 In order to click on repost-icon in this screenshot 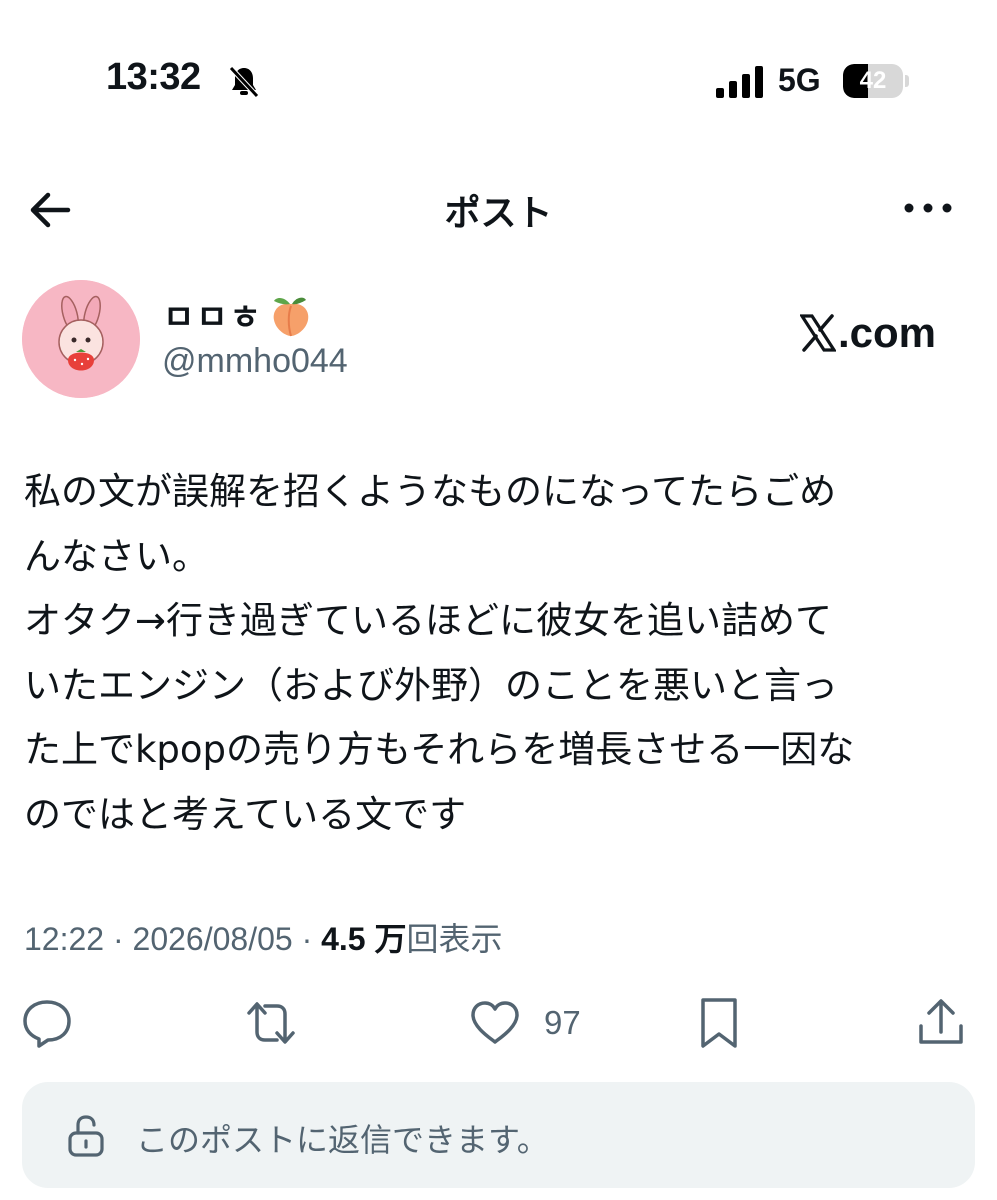, I will do `click(271, 1023)`.